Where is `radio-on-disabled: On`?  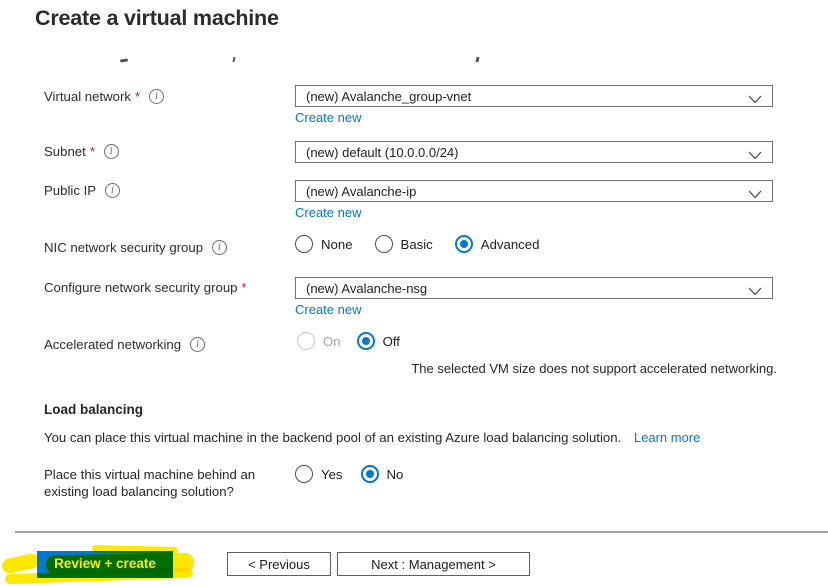 radio-on-disabled: On is located at coordinates (319, 341).